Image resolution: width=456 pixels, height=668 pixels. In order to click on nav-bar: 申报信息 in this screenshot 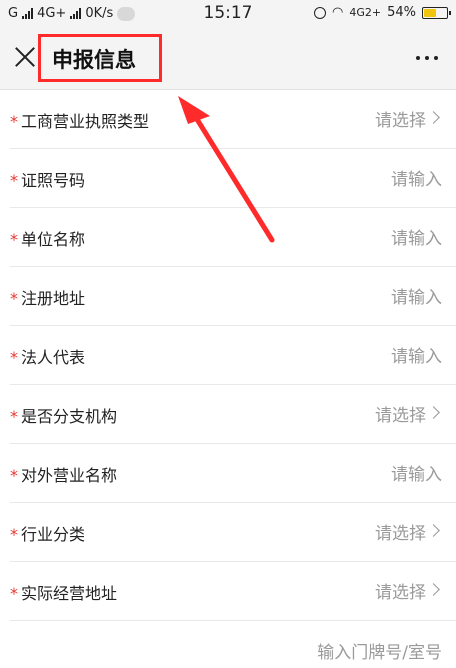, I will do `click(228, 59)`.